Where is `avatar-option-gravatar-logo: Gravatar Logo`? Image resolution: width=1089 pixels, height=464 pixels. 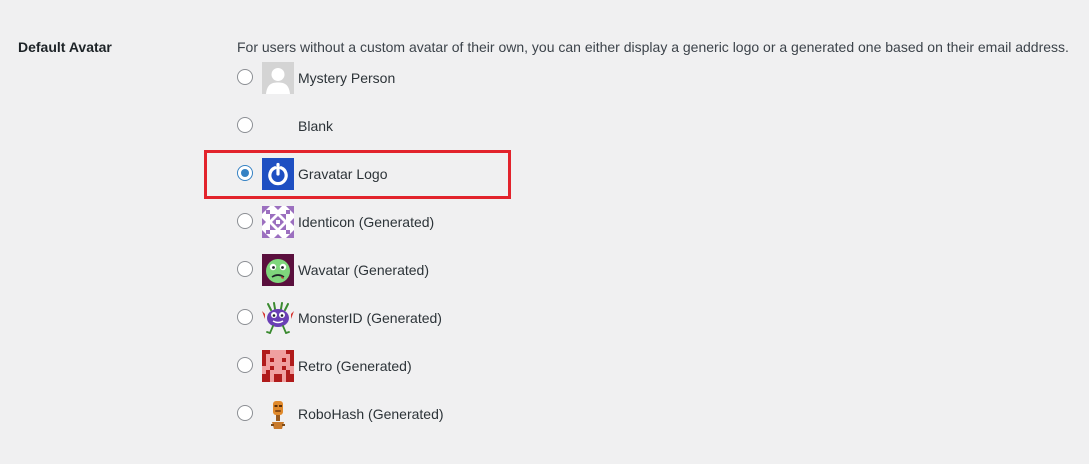
avatar-option-gravatar-logo: Gravatar Logo is located at coordinates (536, 182).